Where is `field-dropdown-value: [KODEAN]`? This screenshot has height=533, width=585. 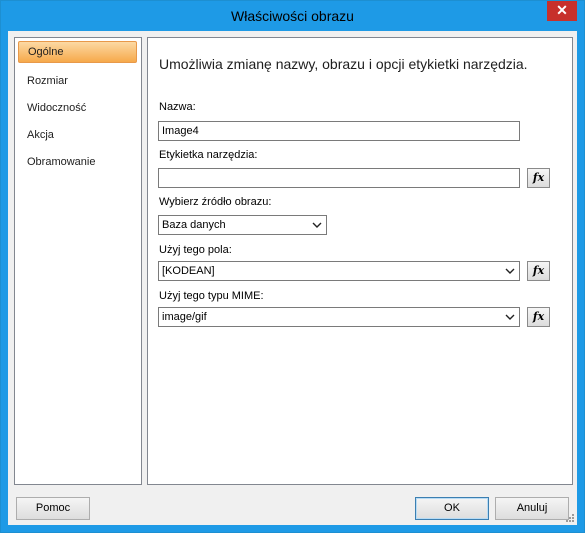
field-dropdown-value: [KODEAN] is located at coordinates (188, 271).